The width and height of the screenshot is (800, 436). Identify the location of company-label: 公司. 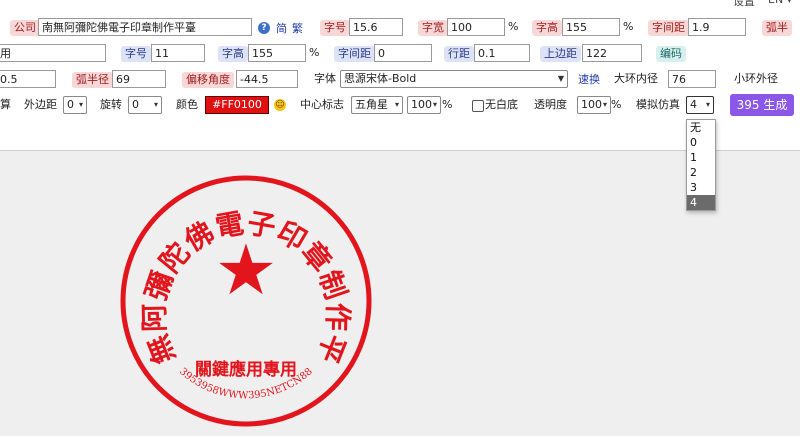
(25, 28).